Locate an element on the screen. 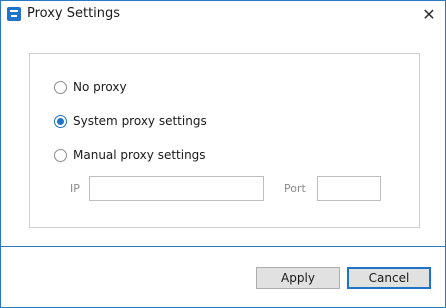 The width and height of the screenshot is (446, 308). no-proxy-label: No proxy is located at coordinates (100, 87).